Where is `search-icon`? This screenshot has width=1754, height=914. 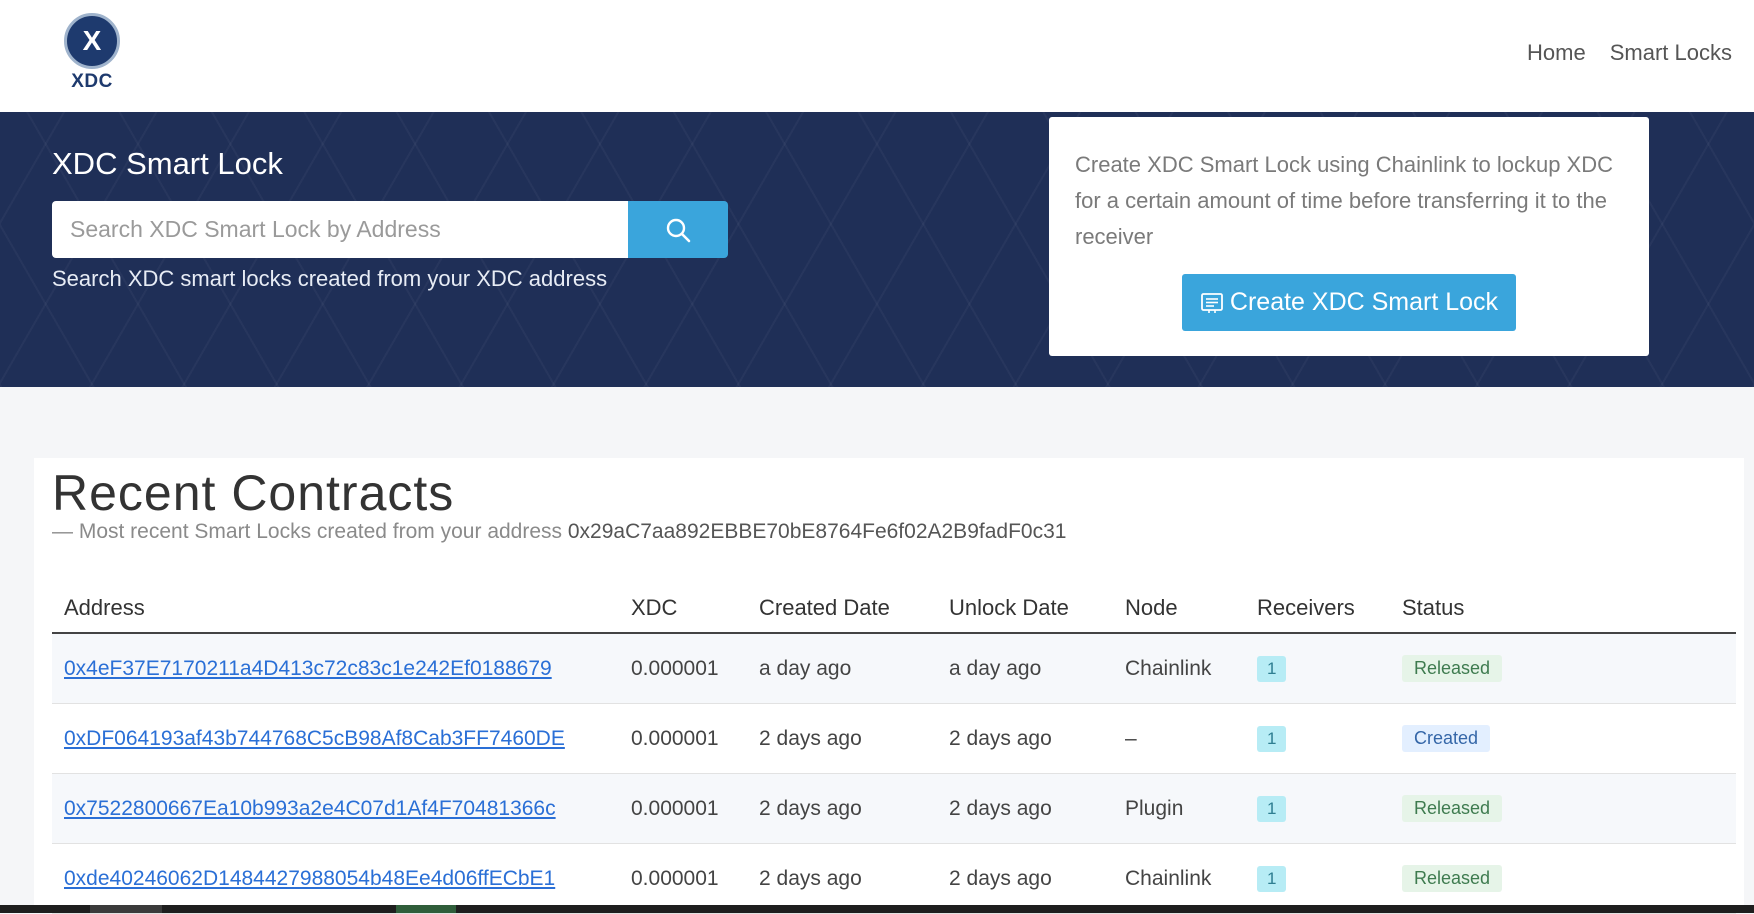 search-icon is located at coordinates (678, 230).